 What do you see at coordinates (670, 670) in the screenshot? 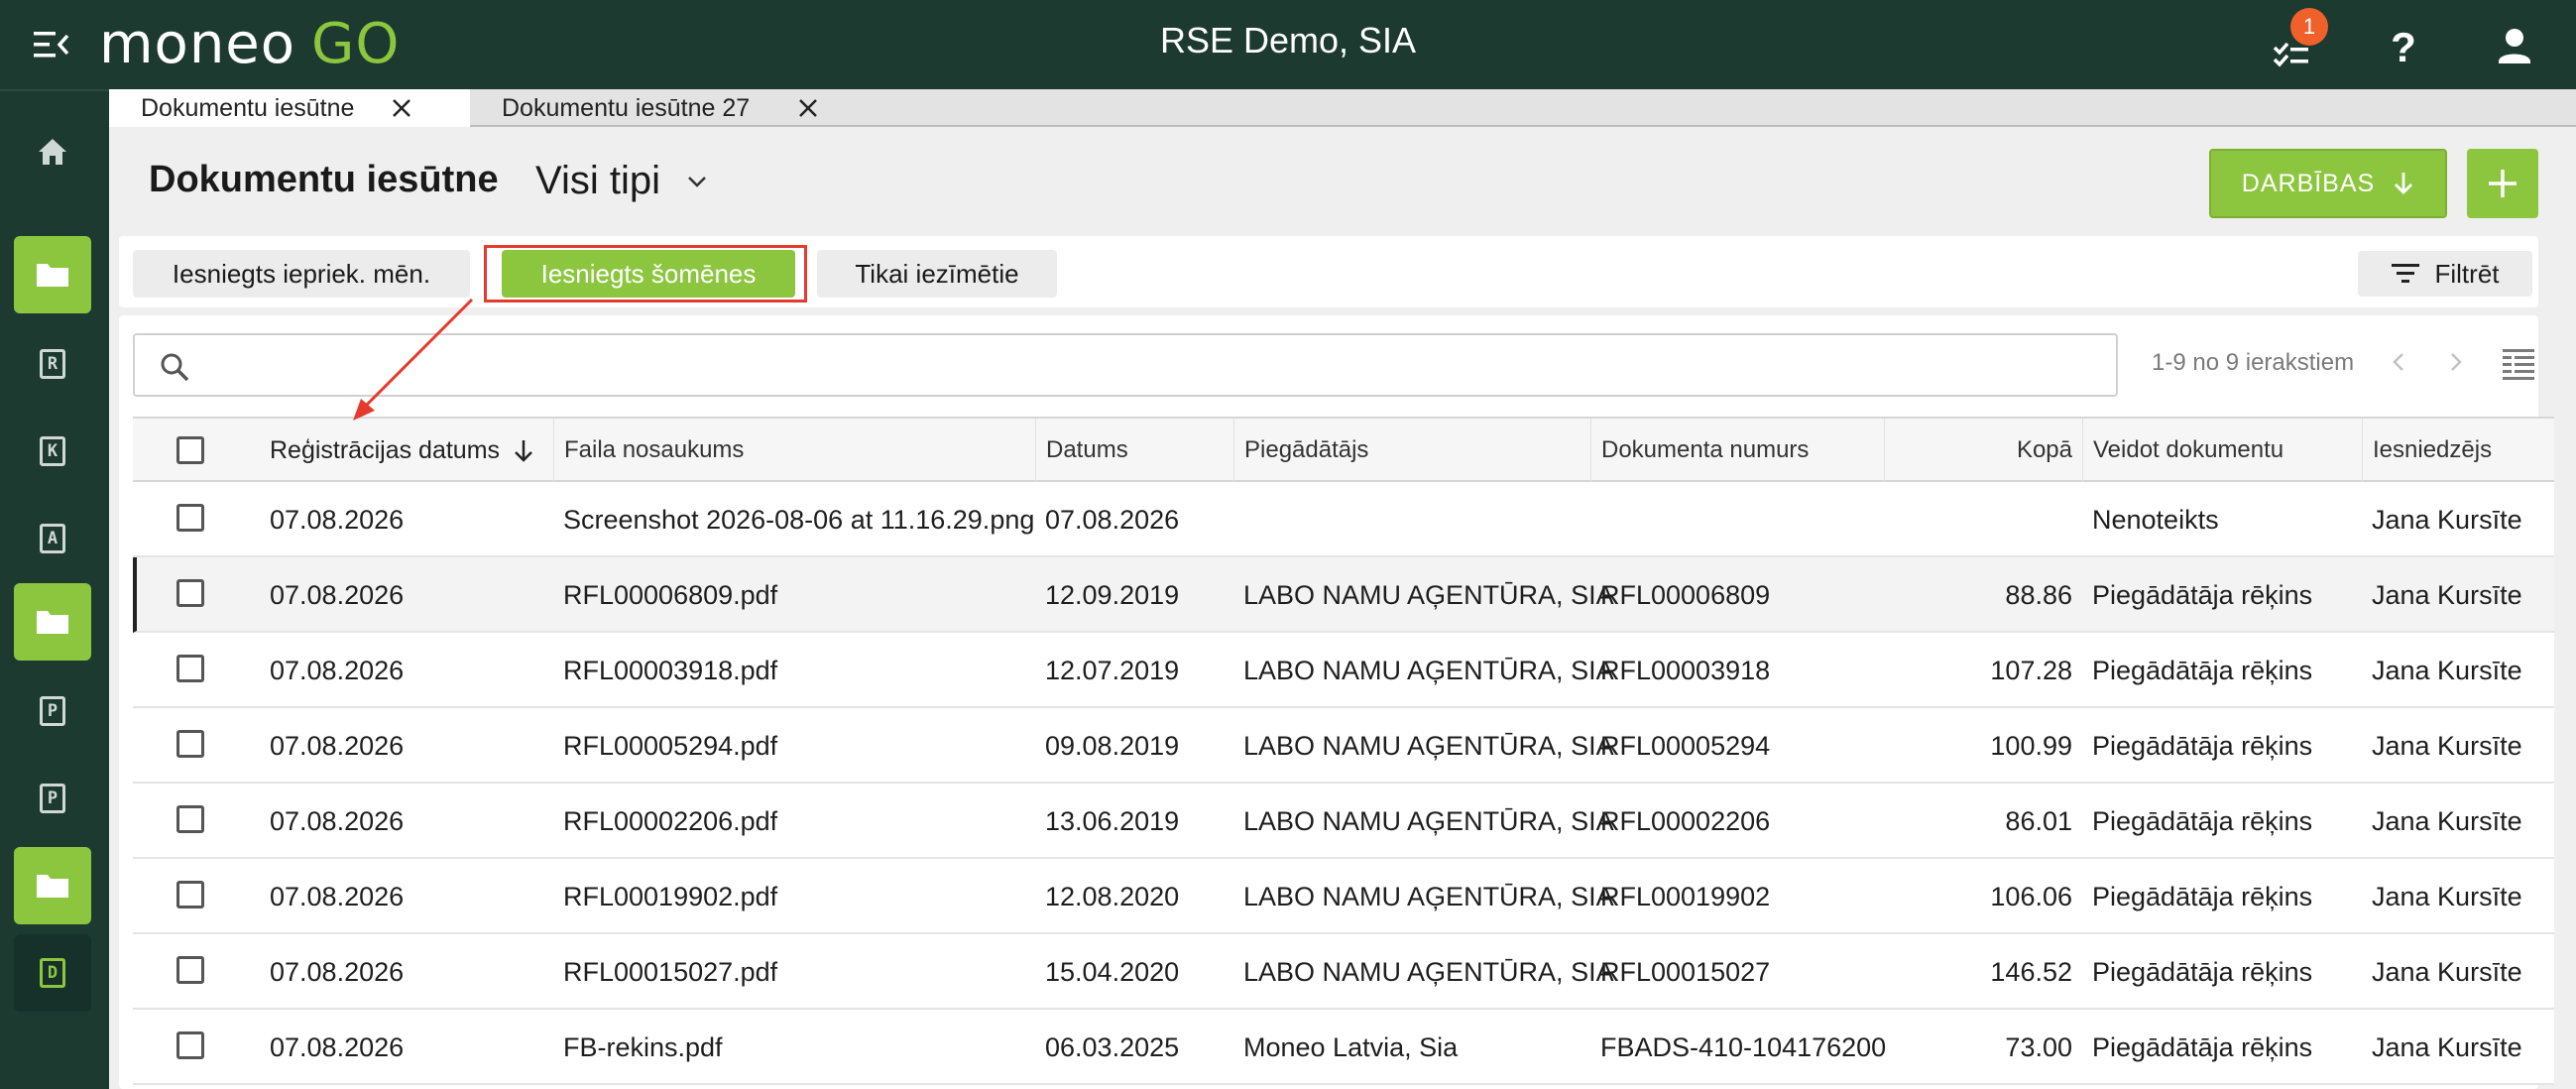
I see `cell-file-name: RFL00003918.pdf` at bounding box center [670, 670].